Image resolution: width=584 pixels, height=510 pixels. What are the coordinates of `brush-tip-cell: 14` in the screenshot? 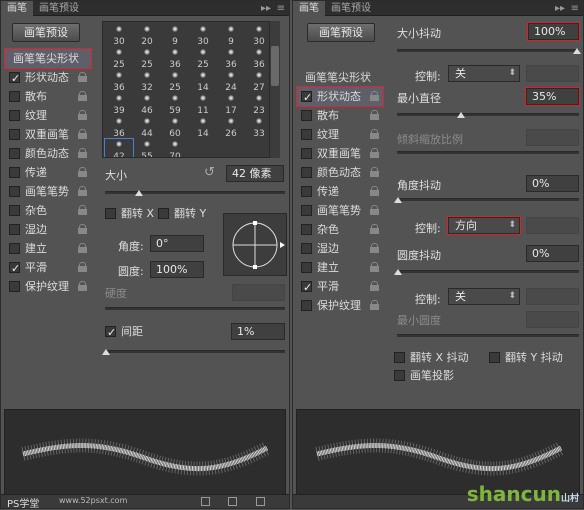 It's located at (203, 127).